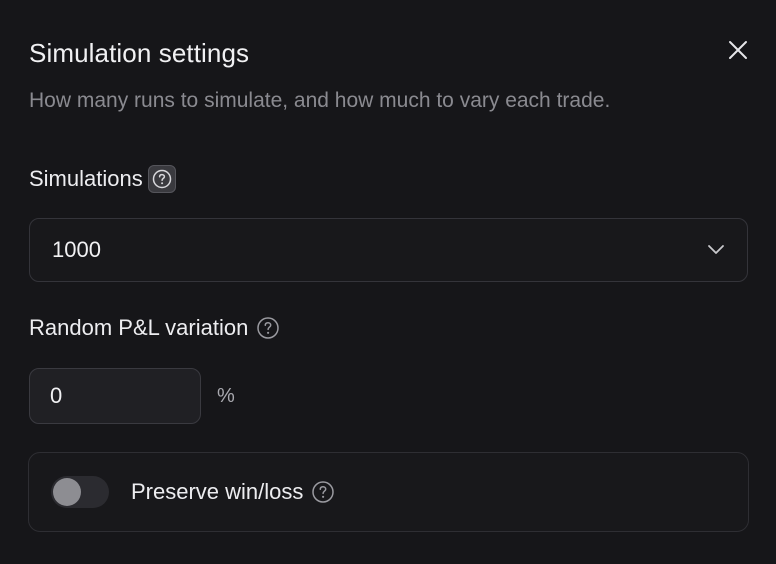 This screenshot has width=776, height=564. What do you see at coordinates (76, 249) in the screenshot?
I see `simulations-selected-value: 1000` at bounding box center [76, 249].